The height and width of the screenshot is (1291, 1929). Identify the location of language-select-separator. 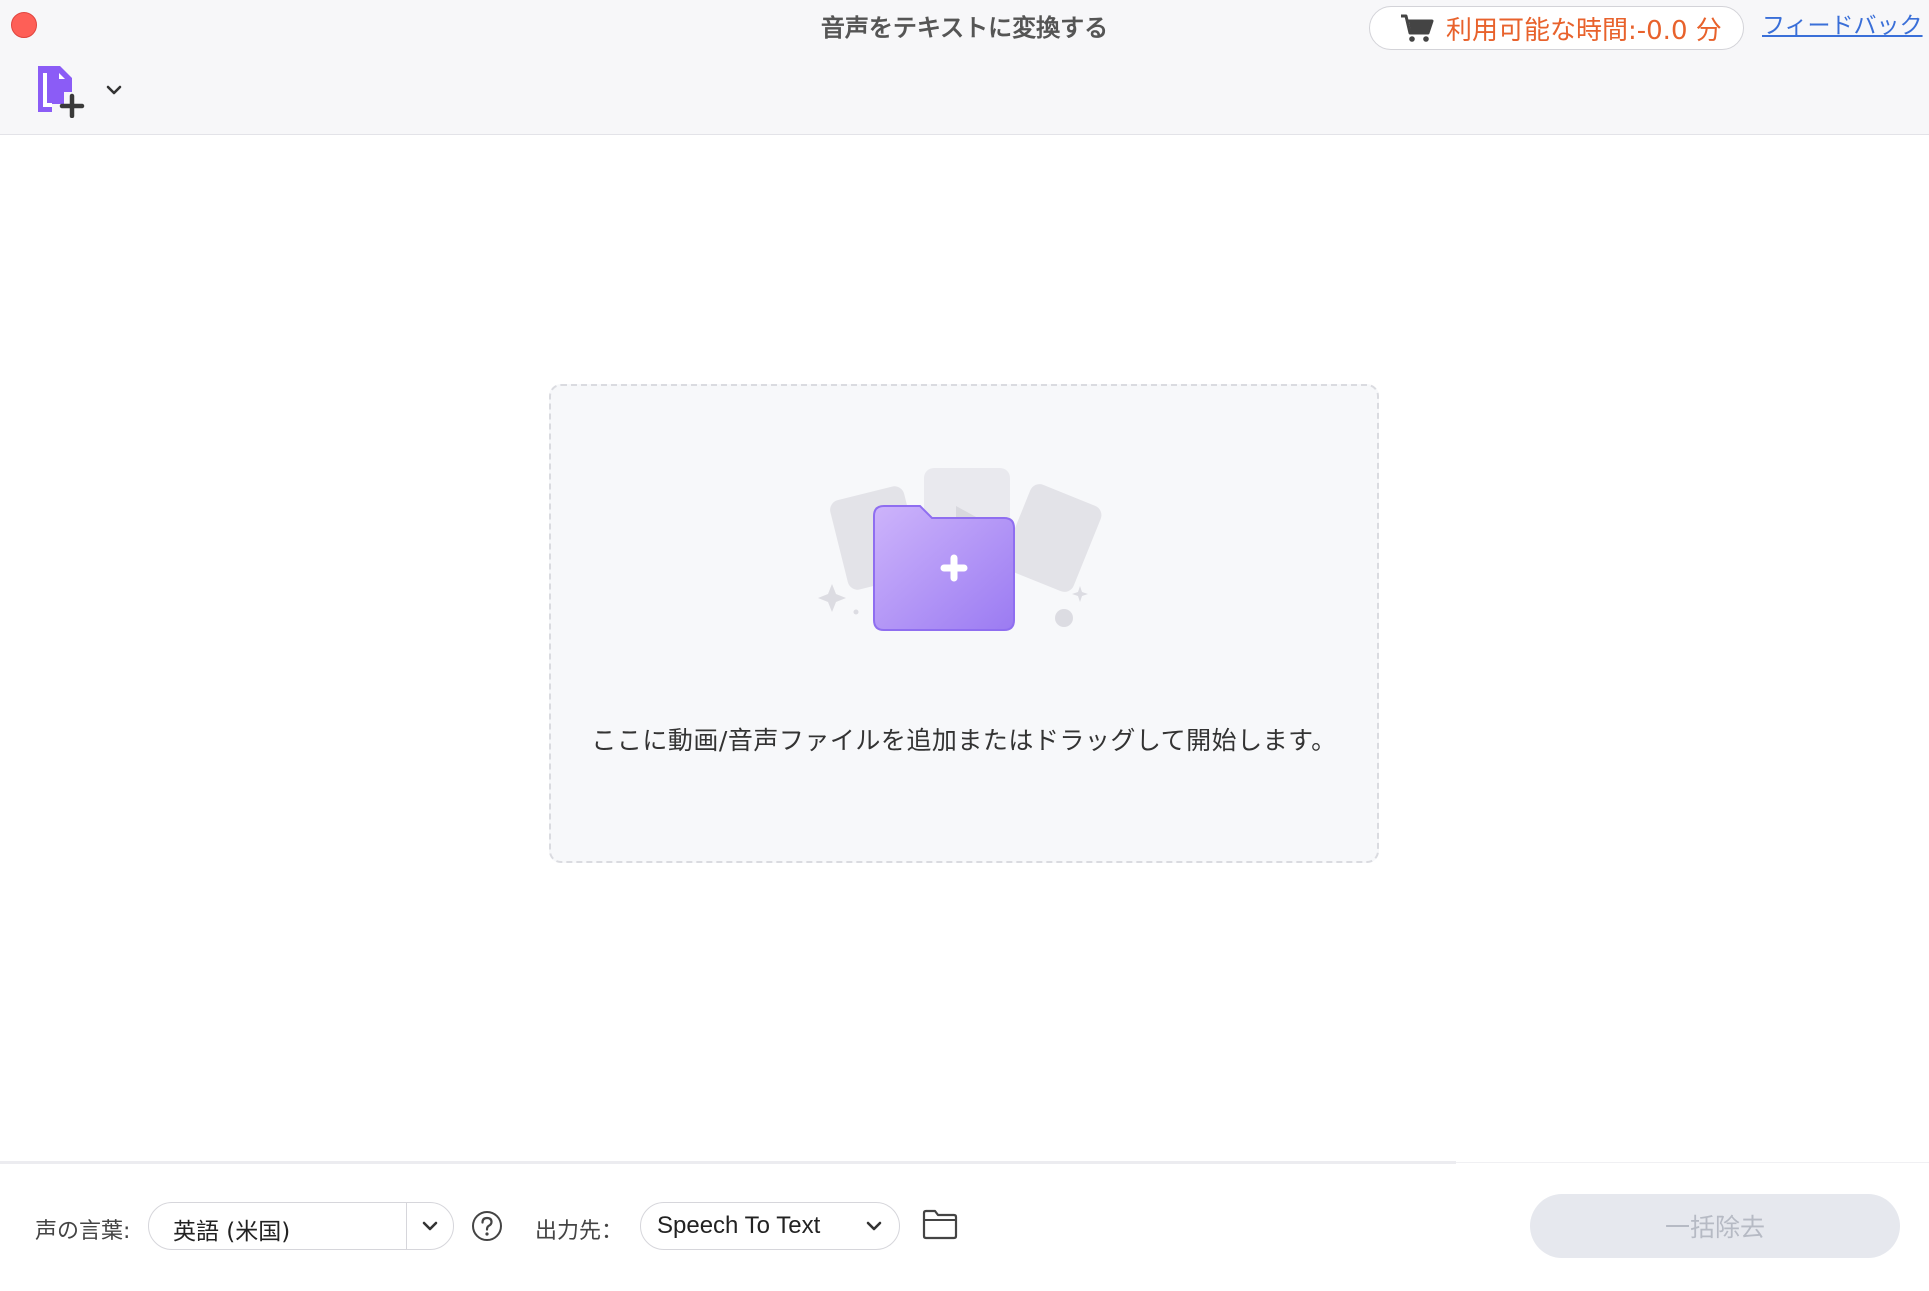
(406, 1226).